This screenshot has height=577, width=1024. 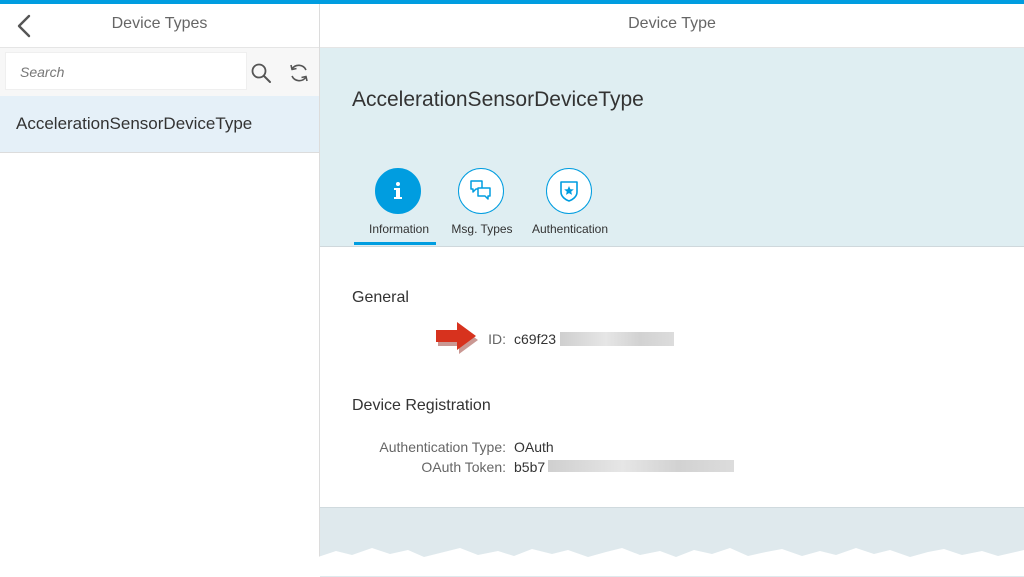 I want to click on master-header: Device Types, so click(x=159, y=26).